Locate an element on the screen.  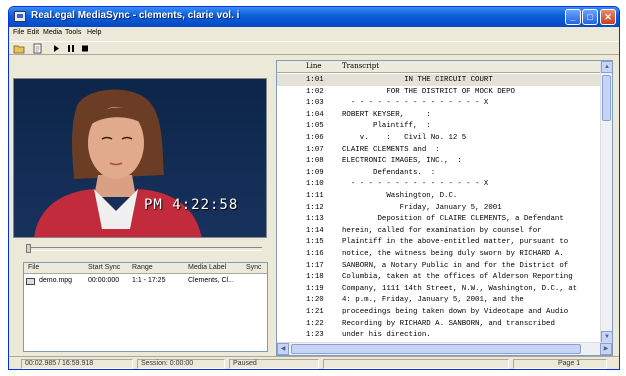
transcript-row: 1:04 ROBERT KEYSER, : is located at coordinates (438, 115).